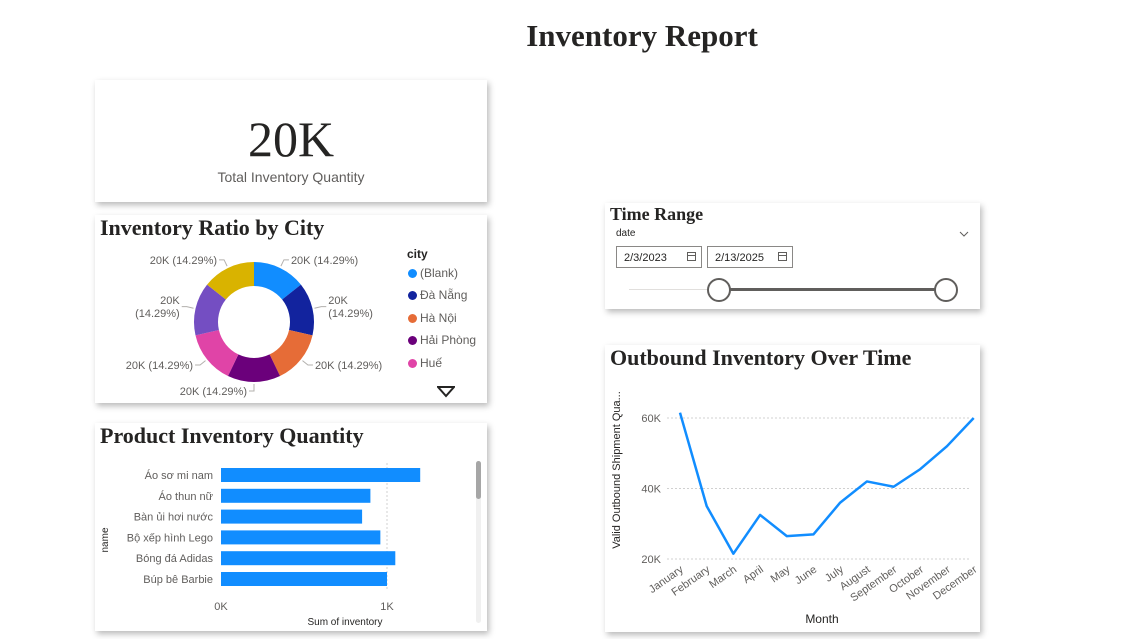  I want to click on bar-category-label: Bóng đá Adidas, so click(175, 559).